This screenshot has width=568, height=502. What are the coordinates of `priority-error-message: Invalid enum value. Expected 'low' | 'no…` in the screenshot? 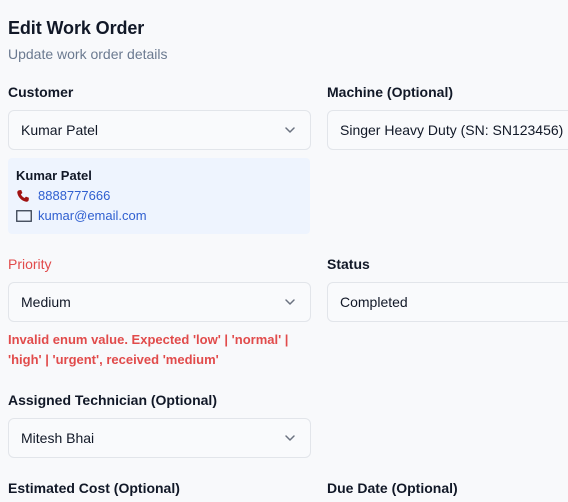 It's located at (148, 349).